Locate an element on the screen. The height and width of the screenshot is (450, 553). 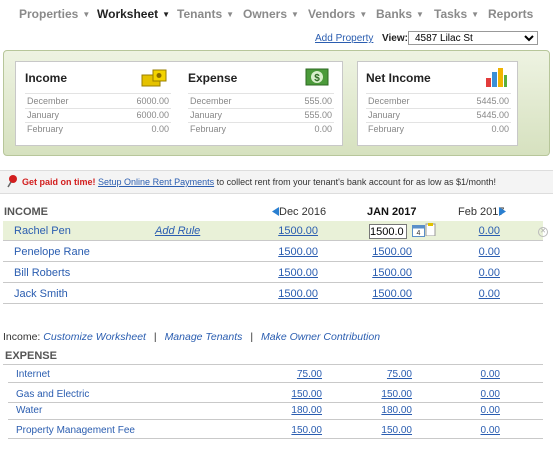
income-links-prefix: Income: is located at coordinates (22, 337).